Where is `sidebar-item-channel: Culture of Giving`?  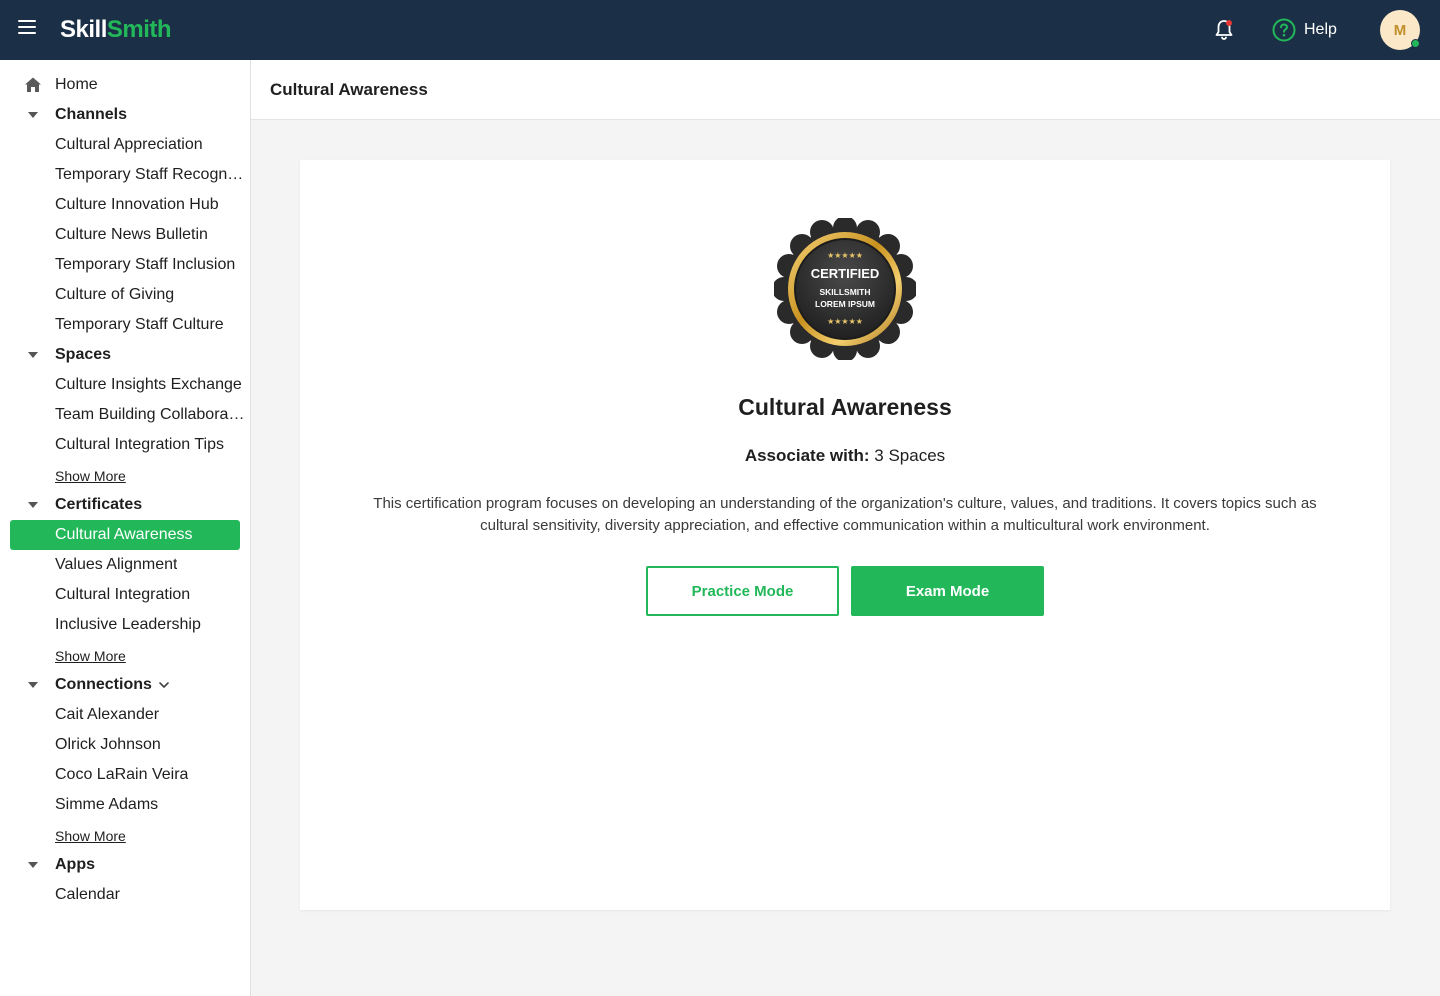
sidebar-item-channel: Culture of Giving is located at coordinates (125, 295).